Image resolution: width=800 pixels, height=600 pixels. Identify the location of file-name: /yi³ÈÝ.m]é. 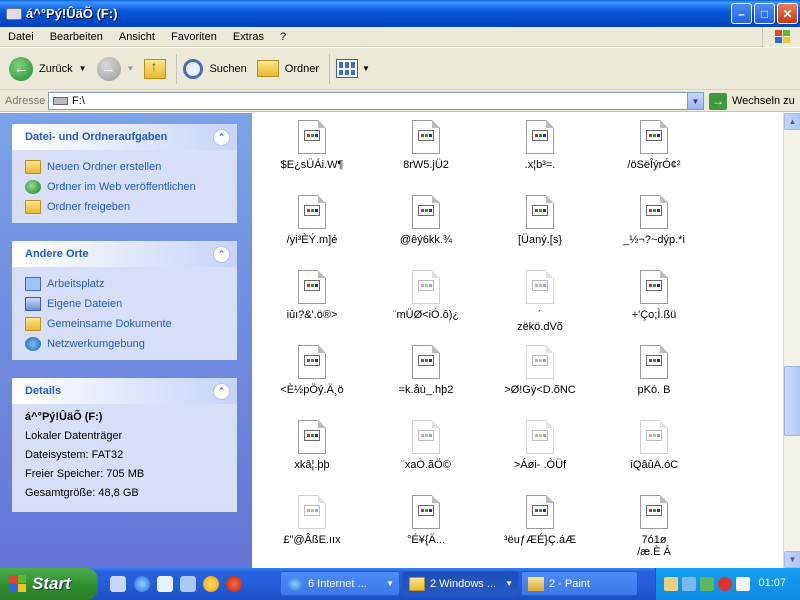
(312, 240).